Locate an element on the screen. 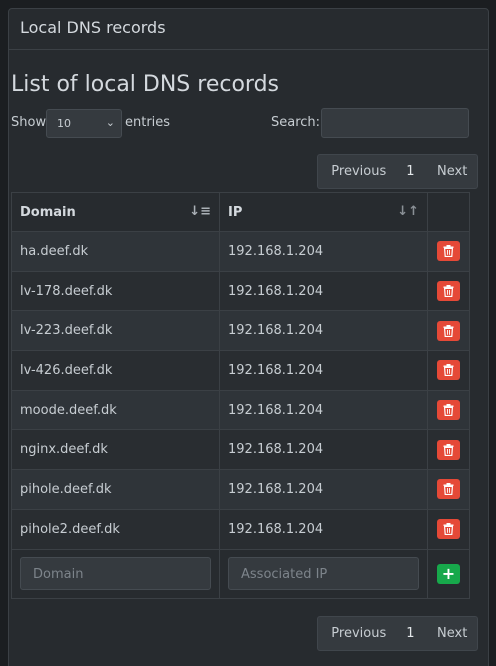  add-domain-cell: Domain is located at coordinates (115, 573).